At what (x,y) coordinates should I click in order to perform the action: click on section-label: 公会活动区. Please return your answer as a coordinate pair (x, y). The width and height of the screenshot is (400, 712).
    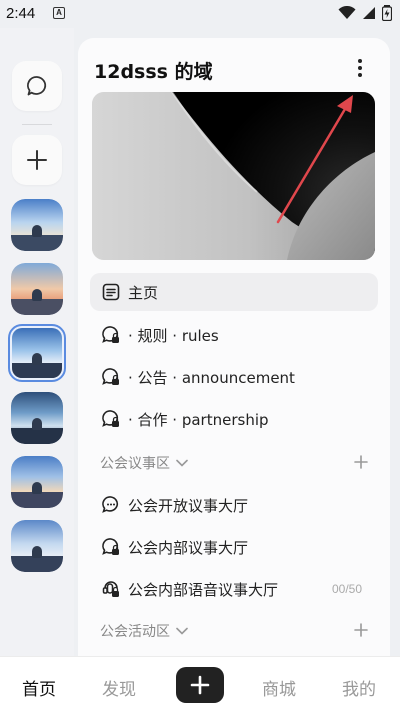
    Looking at the image, I should click on (135, 632).